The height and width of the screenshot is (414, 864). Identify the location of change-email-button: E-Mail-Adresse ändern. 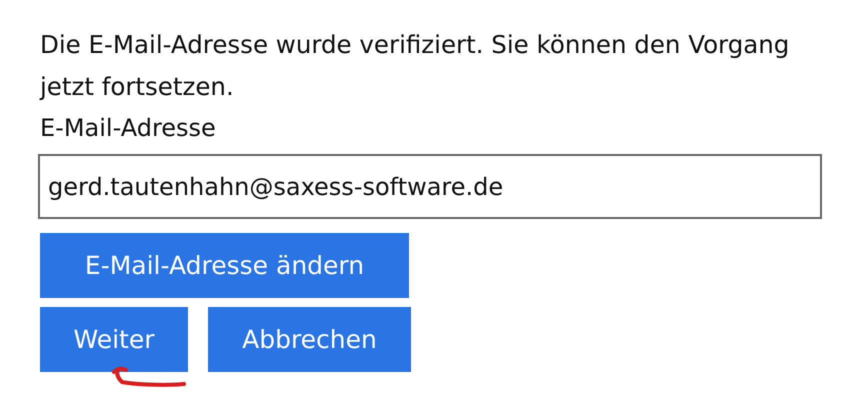
(224, 265).